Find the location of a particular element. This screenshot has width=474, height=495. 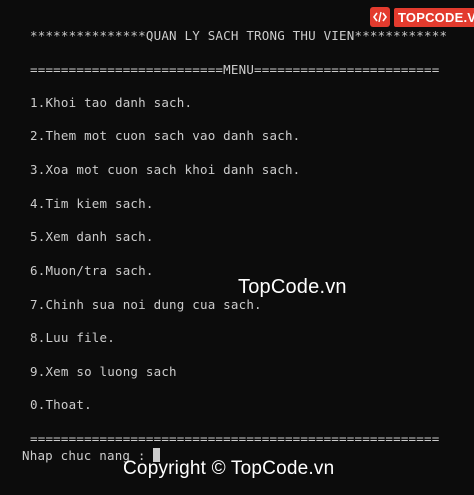

code-icon is located at coordinates (380, 17).